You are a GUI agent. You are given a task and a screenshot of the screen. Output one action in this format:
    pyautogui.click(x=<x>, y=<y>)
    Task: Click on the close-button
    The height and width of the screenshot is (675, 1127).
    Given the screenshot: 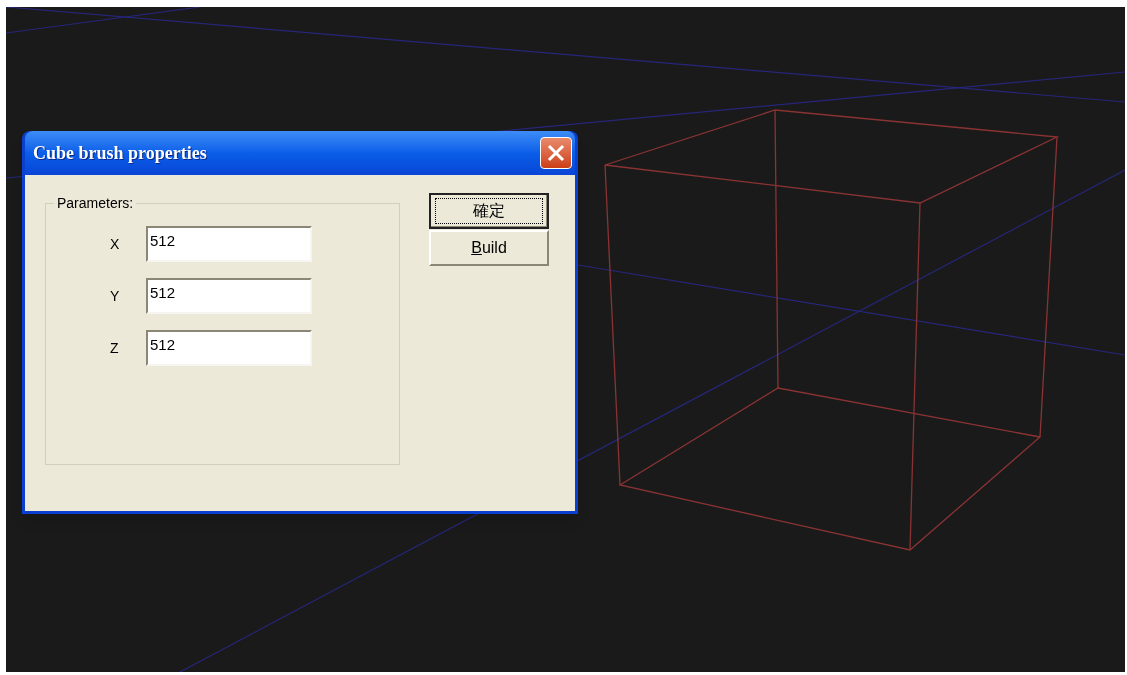 What is the action you would take?
    pyautogui.click(x=556, y=153)
    